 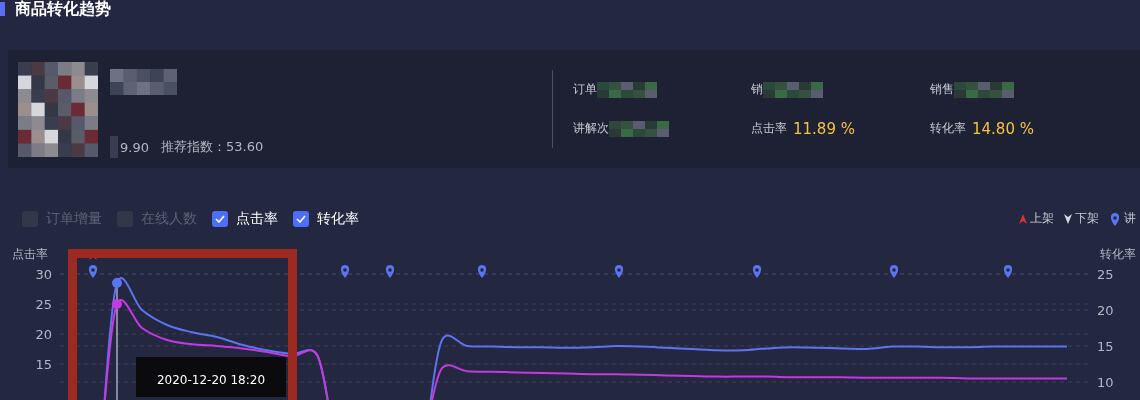 What do you see at coordinates (942, 89) in the screenshot?
I see `stat-label: 销售` at bounding box center [942, 89].